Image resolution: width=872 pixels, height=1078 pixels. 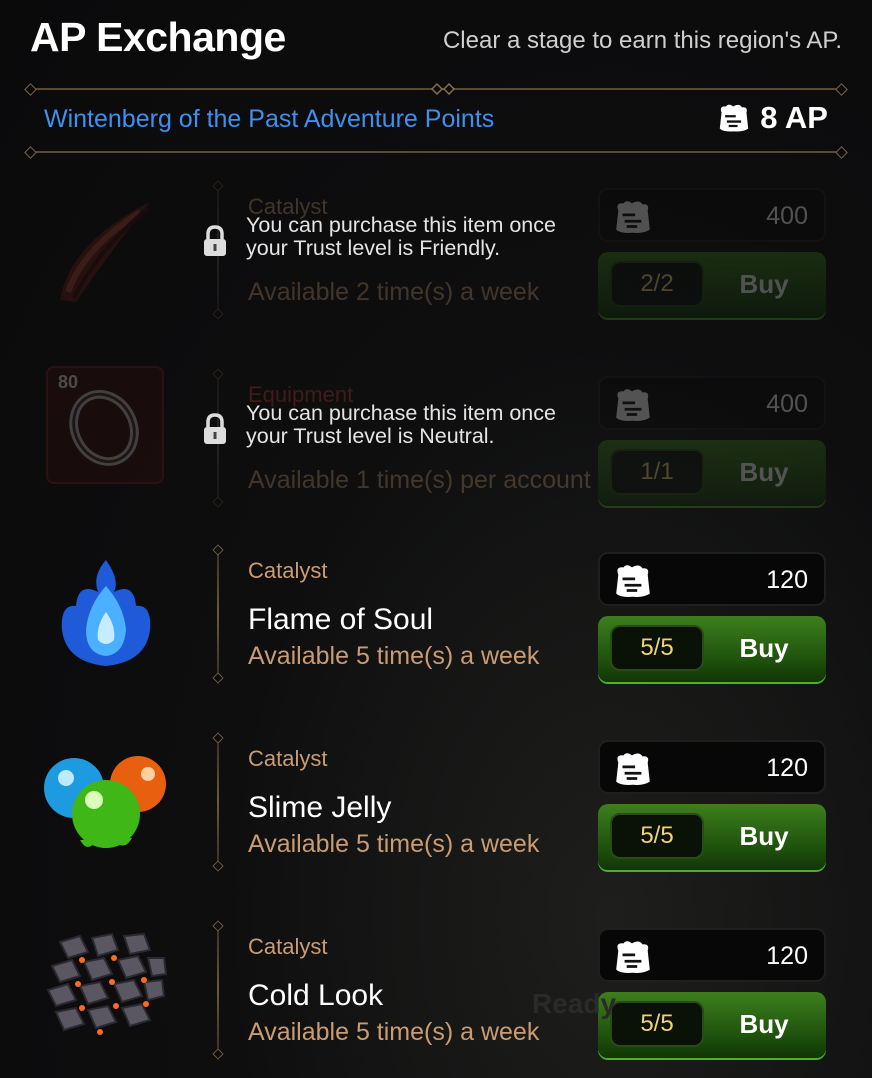 What do you see at coordinates (436, 152) in the screenshot?
I see `header-divider-bottom` at bounding box center [436, 152].